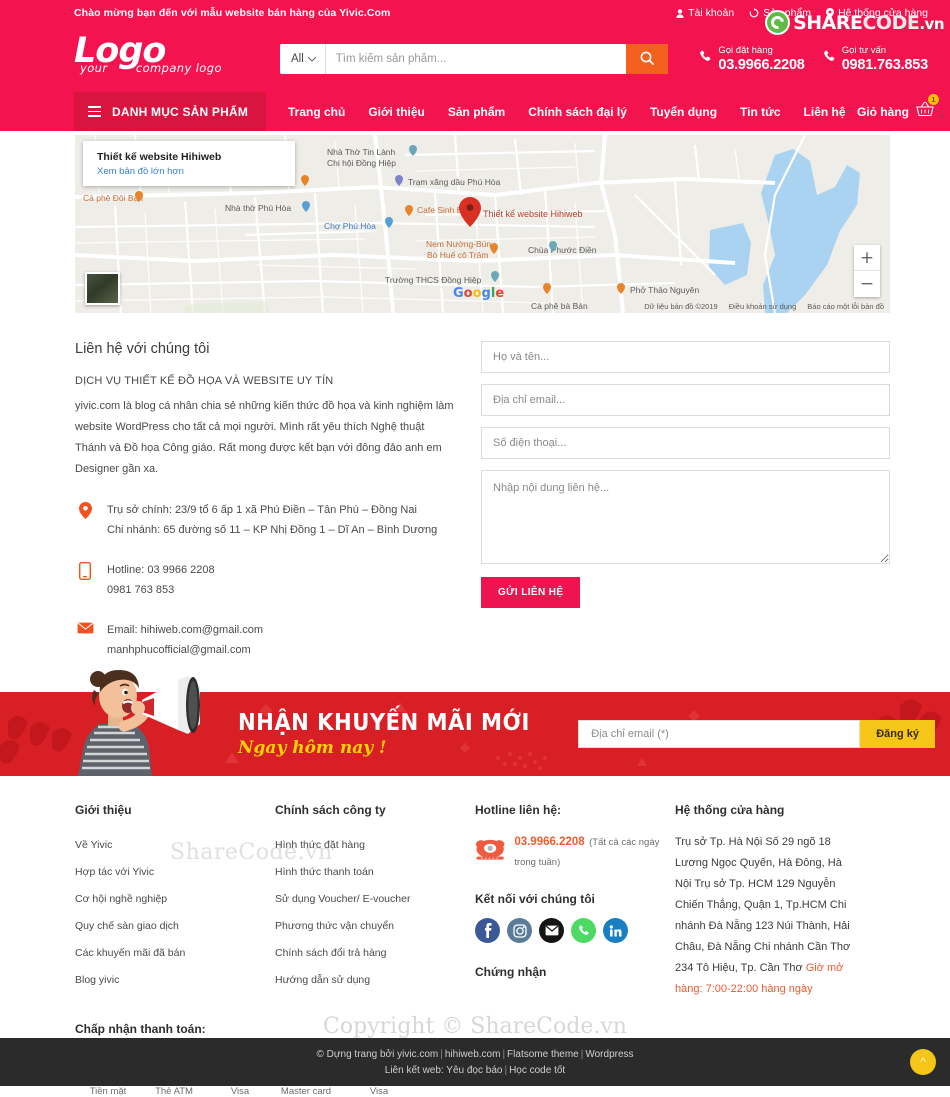 This screenshot has height=1097, width=950. I want to click on email-field, so click(685, 400).